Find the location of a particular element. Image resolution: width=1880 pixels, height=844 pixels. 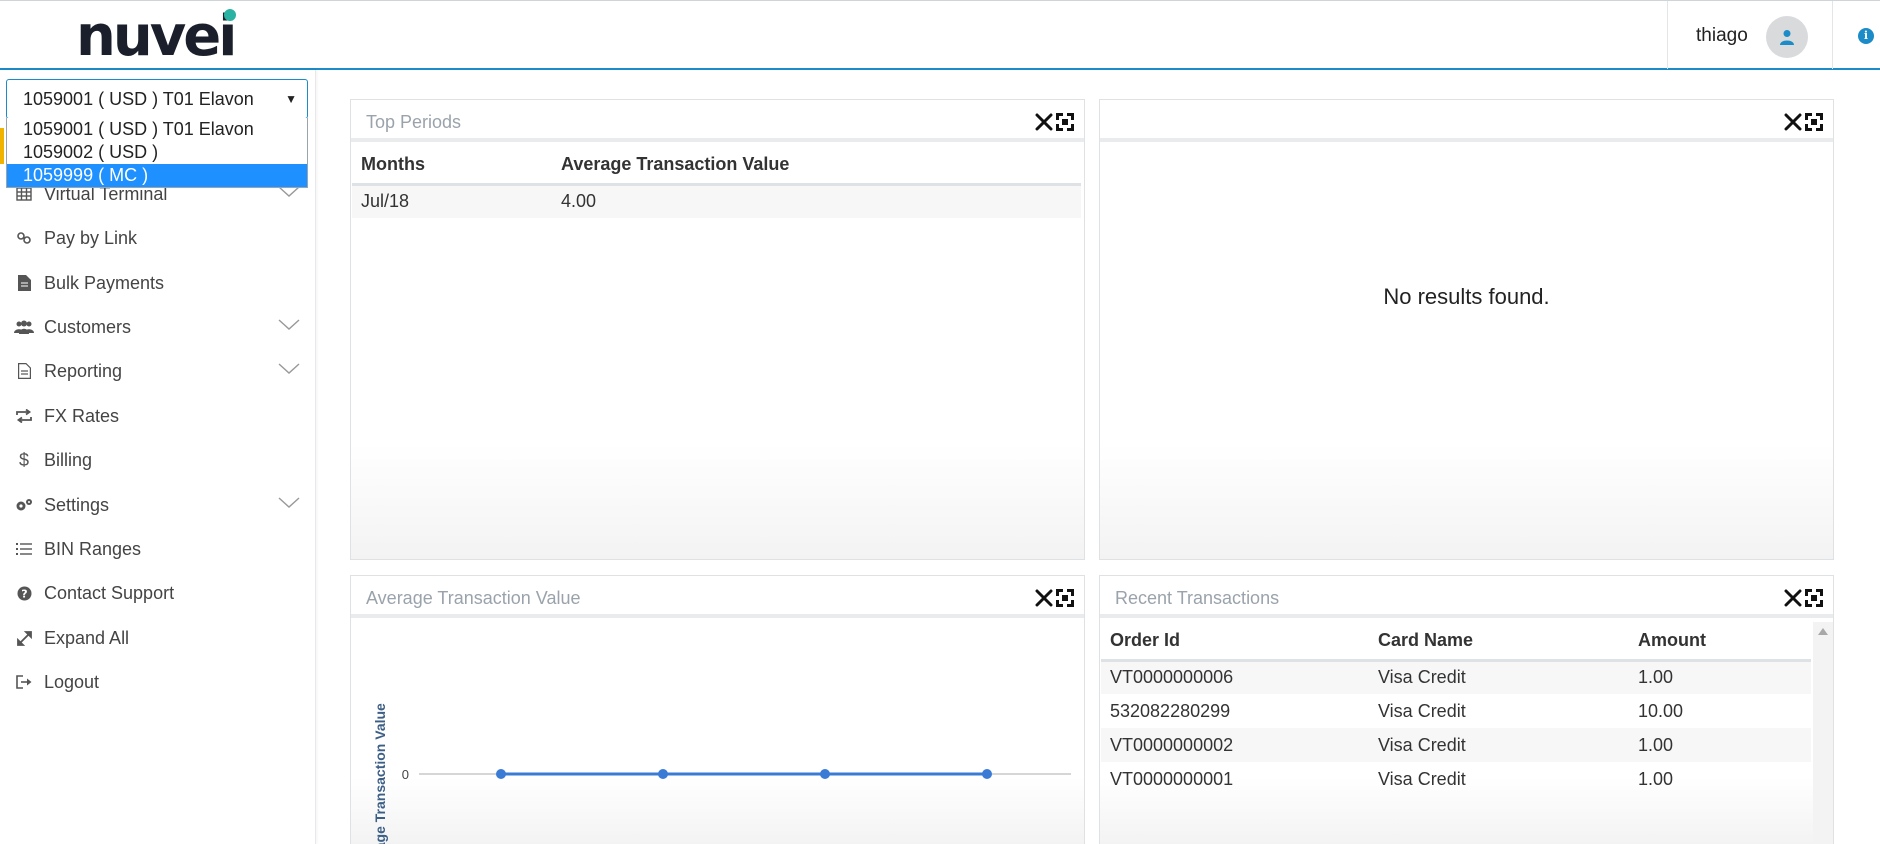

sidebar-item-label: Expand All is located at coordinates (87, 637).